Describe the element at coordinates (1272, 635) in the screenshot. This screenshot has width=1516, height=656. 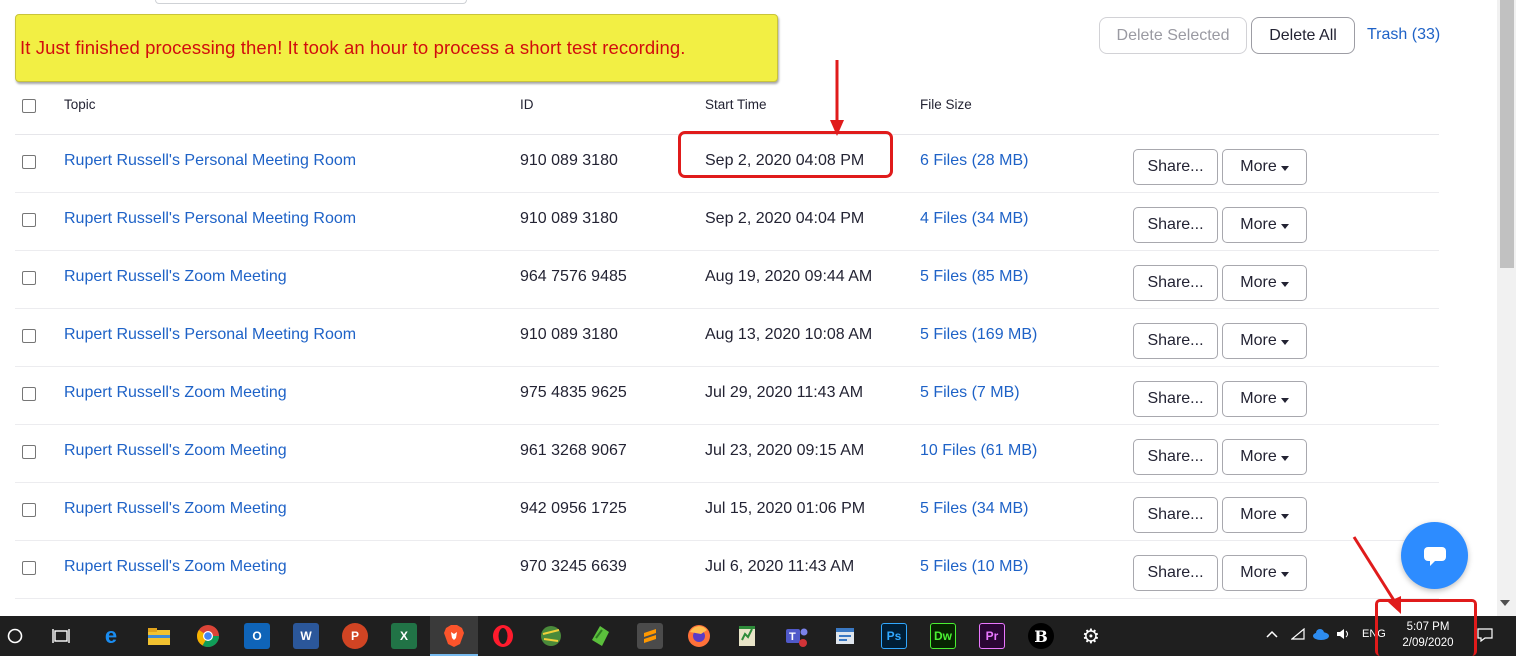
I see `chevron-up-icon` at that location.